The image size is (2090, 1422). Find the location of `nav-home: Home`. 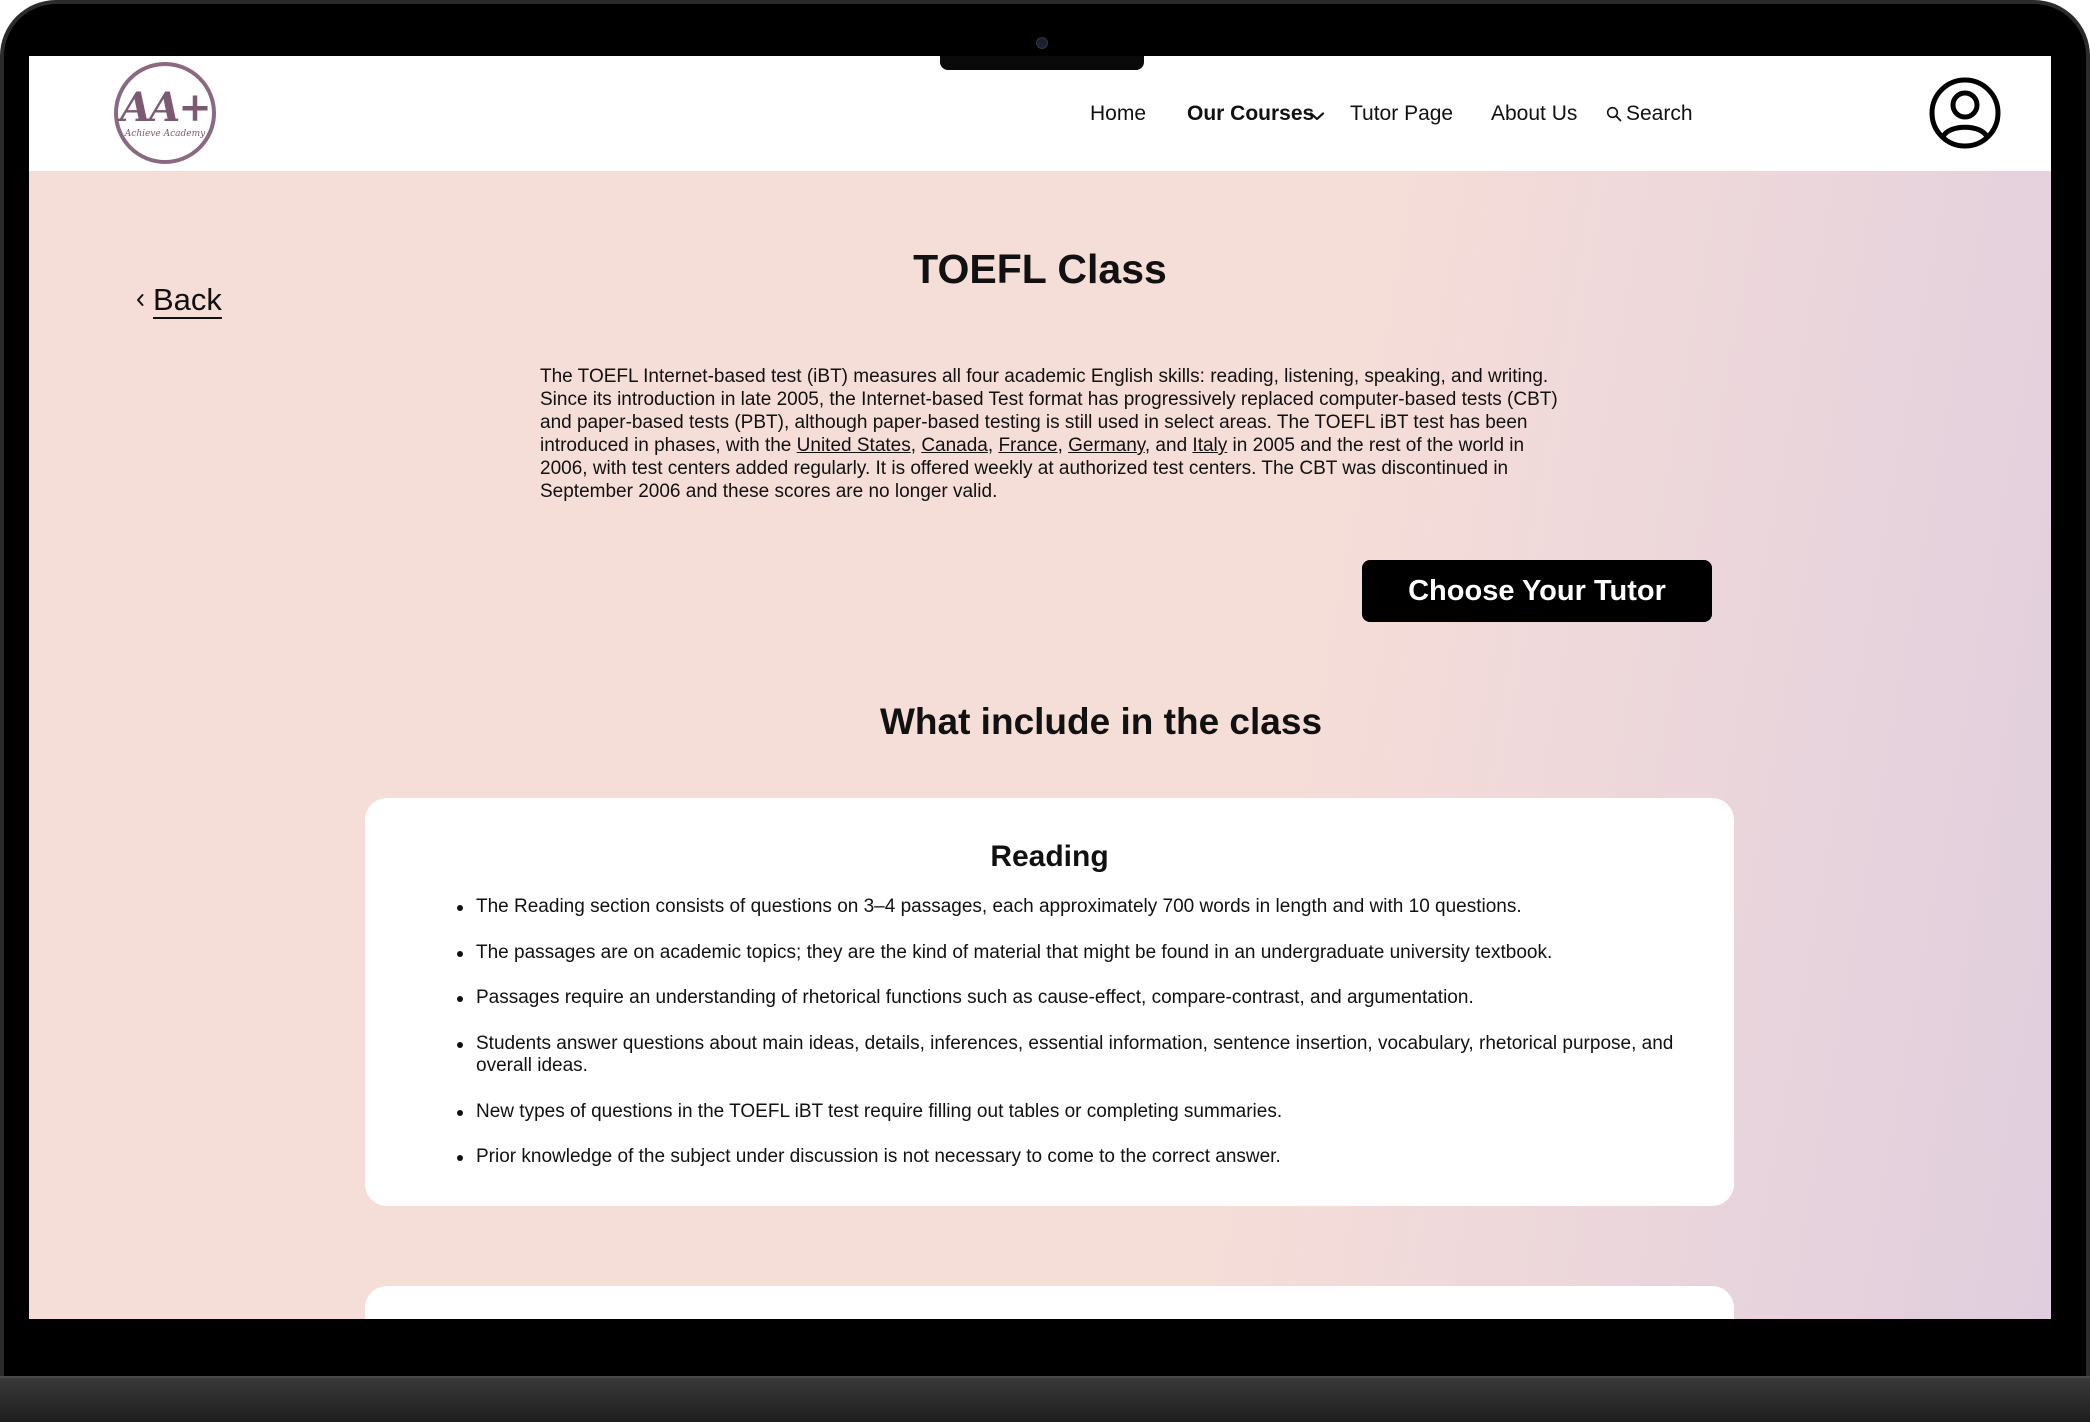

nav-home: Home is located at coordinates (1118, 114).